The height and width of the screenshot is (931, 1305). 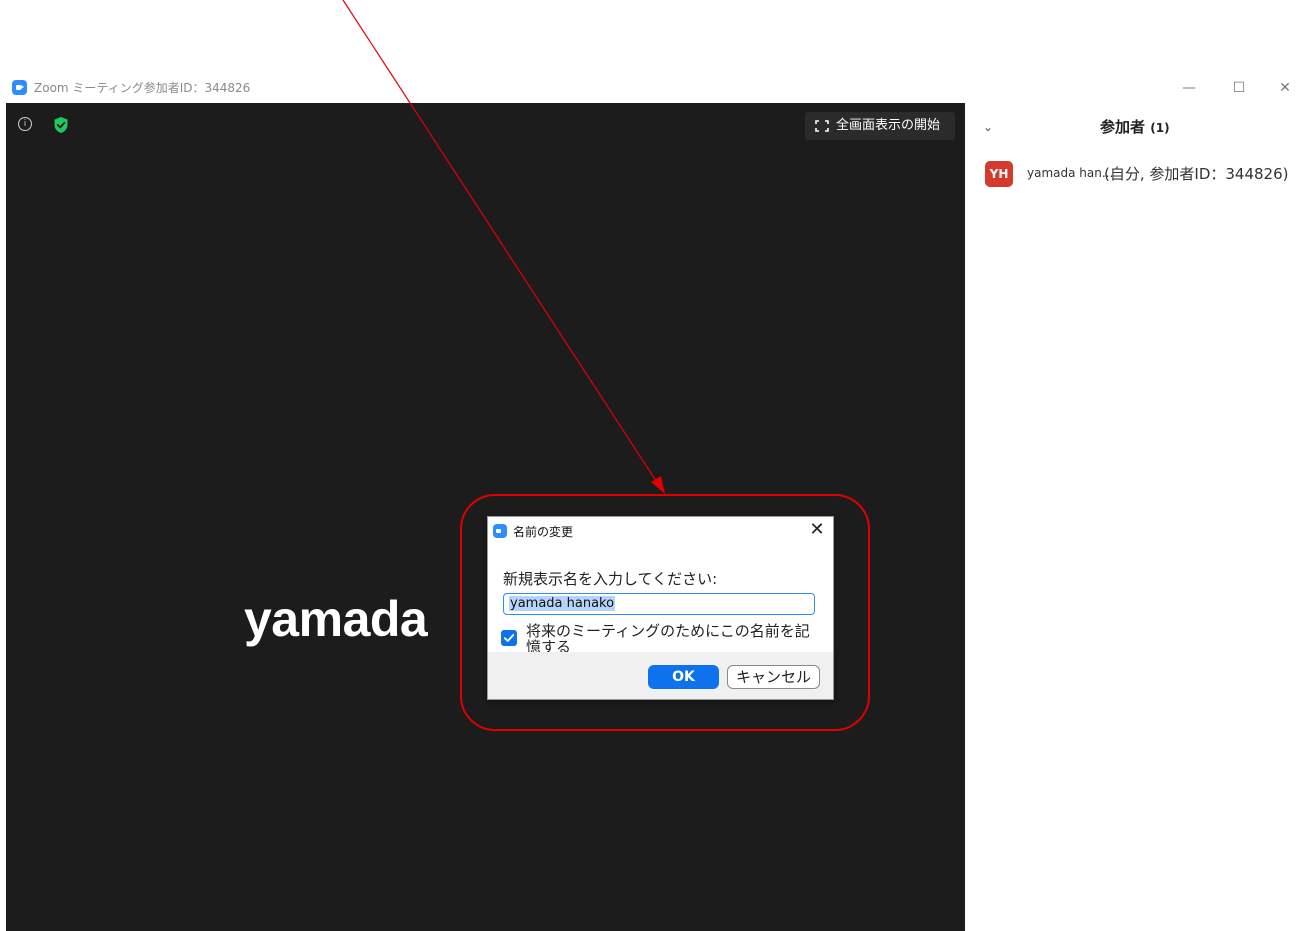 I want to click on window-title: Zoom ミーティング参加者ID：344826, so click(x=142, y=88).